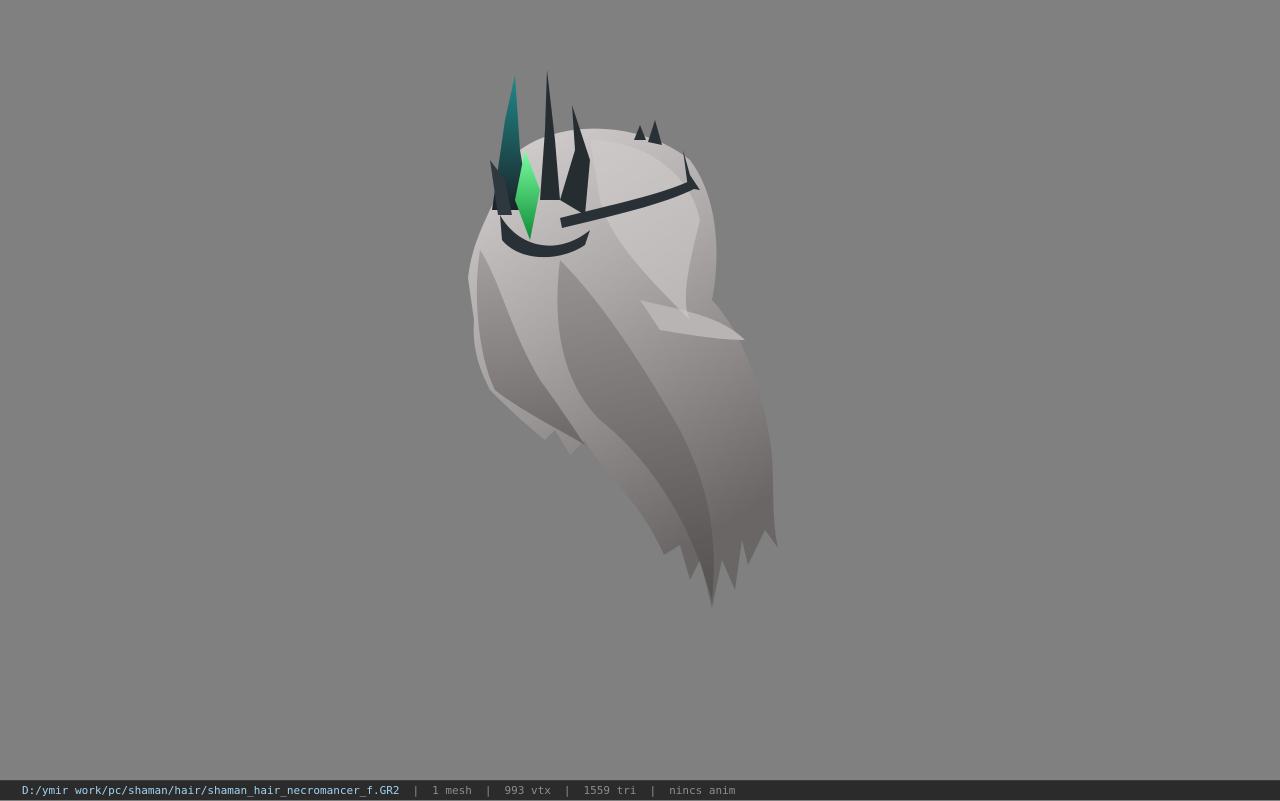  What do you see at coordinates (452, 790) in the screenshot?
I see `mesh-count: 1 mesh` at bounding box center [452, 790].